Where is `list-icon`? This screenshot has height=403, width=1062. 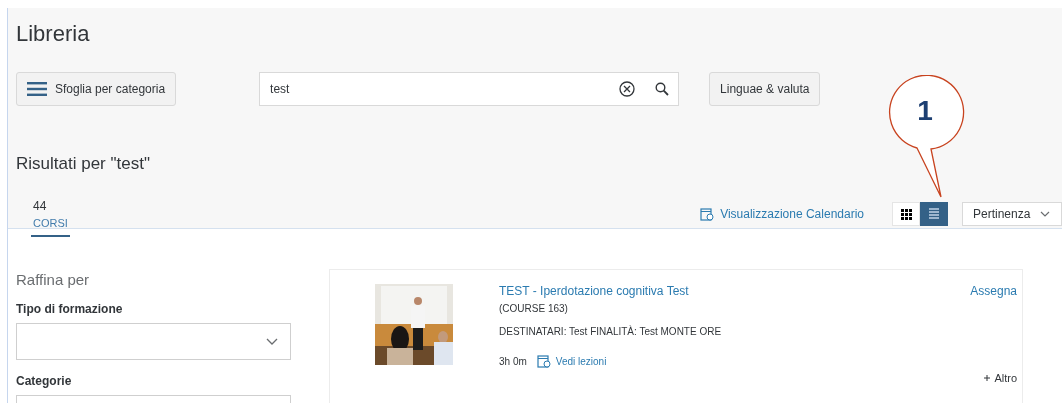 list-icon is located at coordinates (934, 214).